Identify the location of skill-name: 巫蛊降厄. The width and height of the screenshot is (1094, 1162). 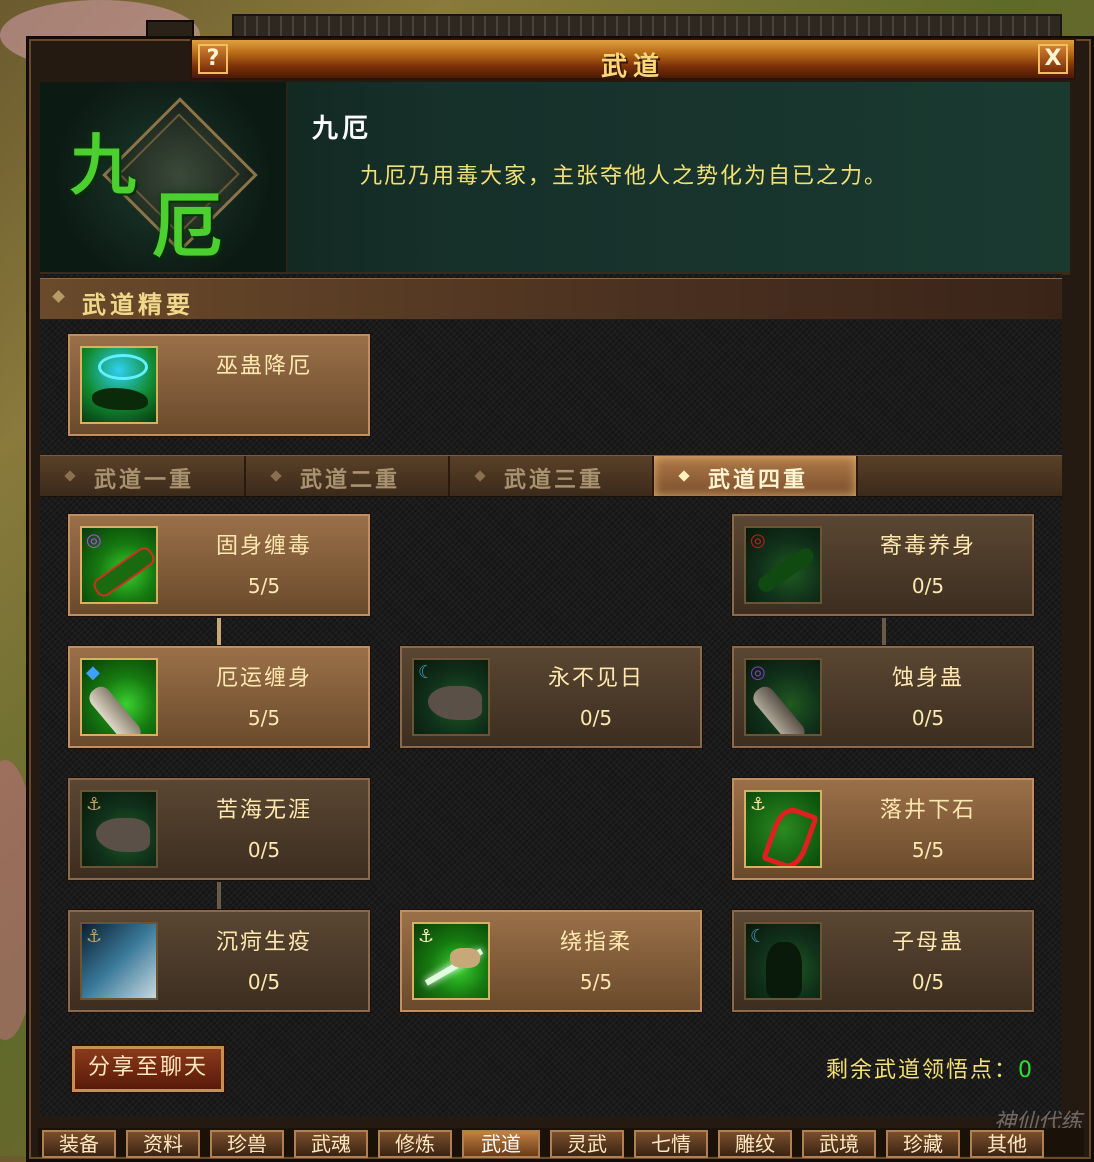
(263, 366).